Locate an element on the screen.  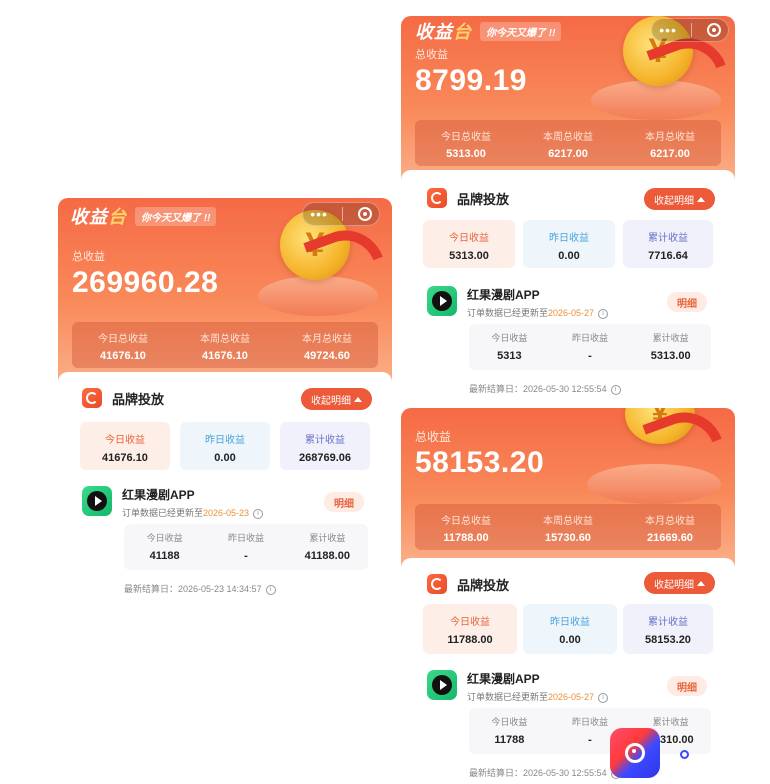
settlement-time: 最新结算日：2026-05-23 14:34:57 i is located at coordinates (200, 588).